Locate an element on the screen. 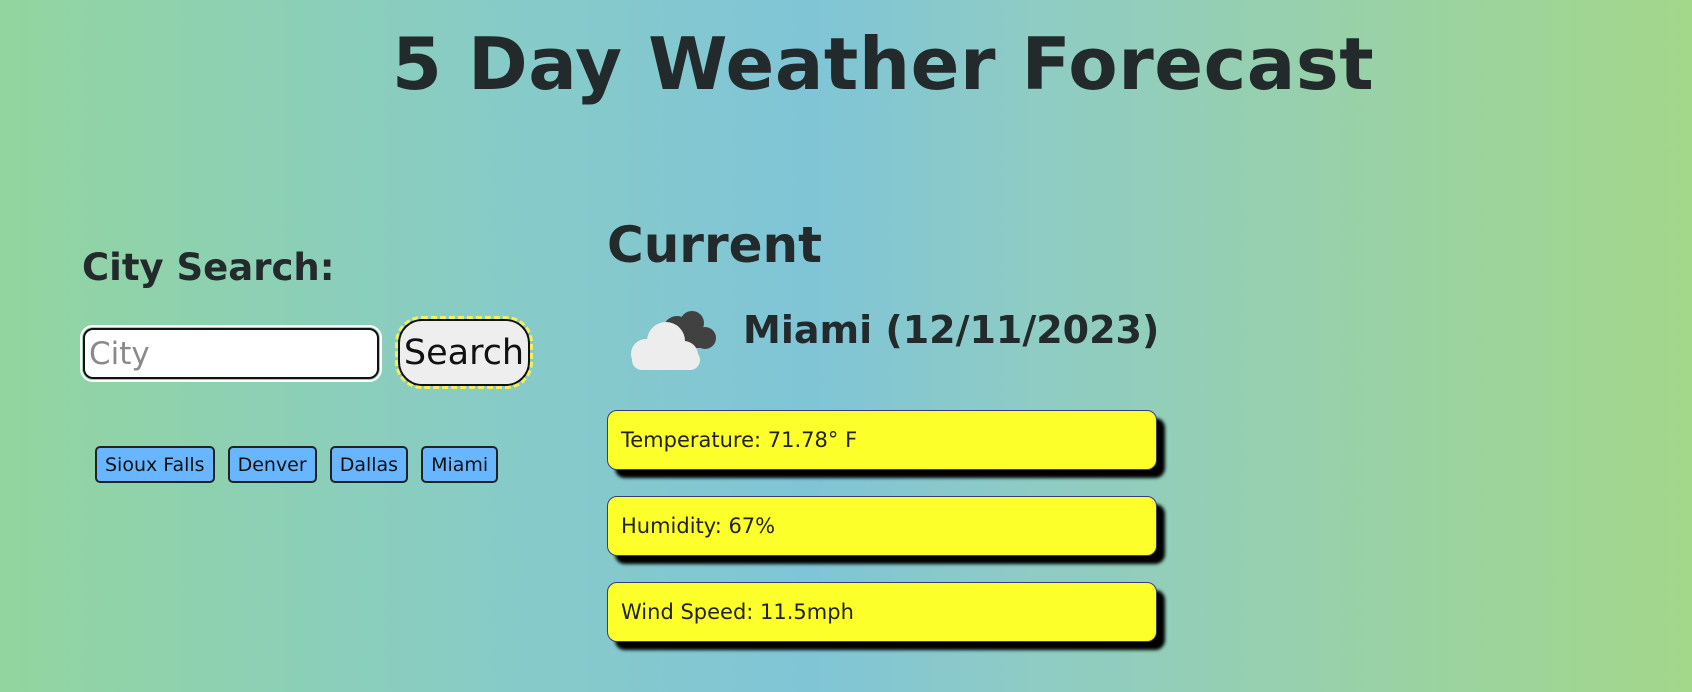 The image size is (1692, 692). temperature-card: Temperature: 71.78° F is located at coordinates (882, 440).